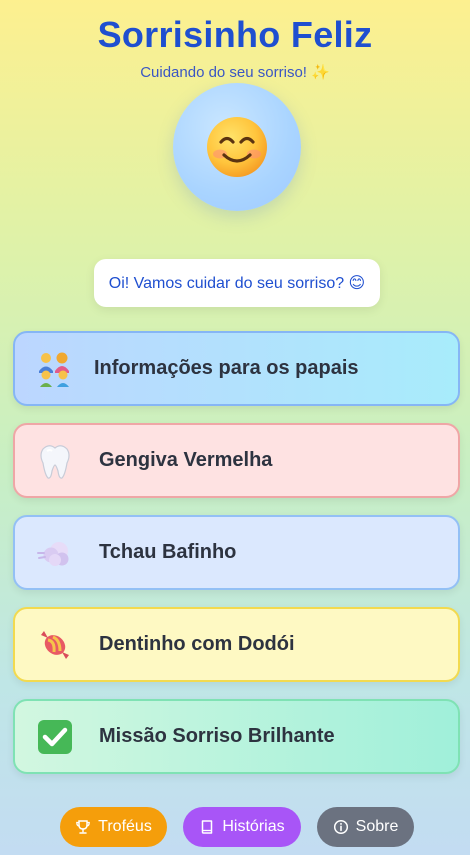  What do you see at coordinates (226, 368) in the screenshot?
I see `menu-item-label: Informações para os papais` at bounding box center [226, 368].